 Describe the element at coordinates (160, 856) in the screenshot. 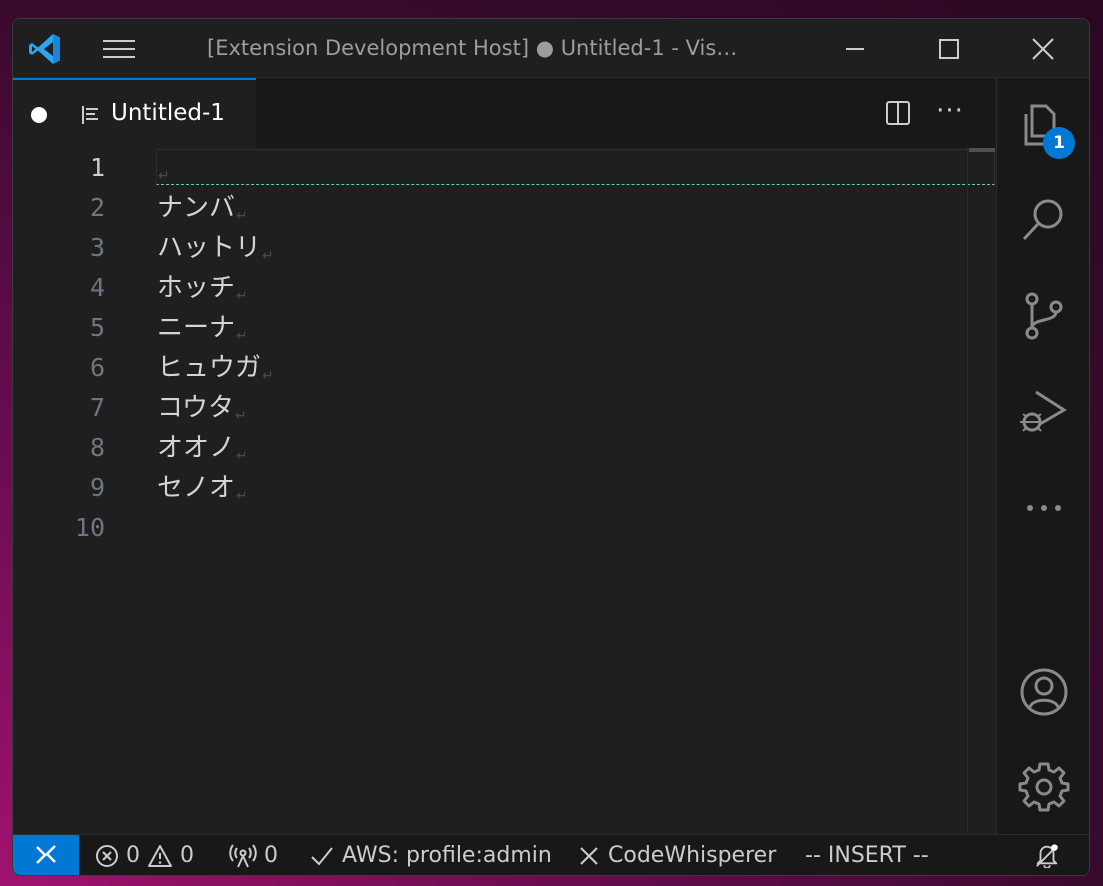

I see `warning-icon` at that location.